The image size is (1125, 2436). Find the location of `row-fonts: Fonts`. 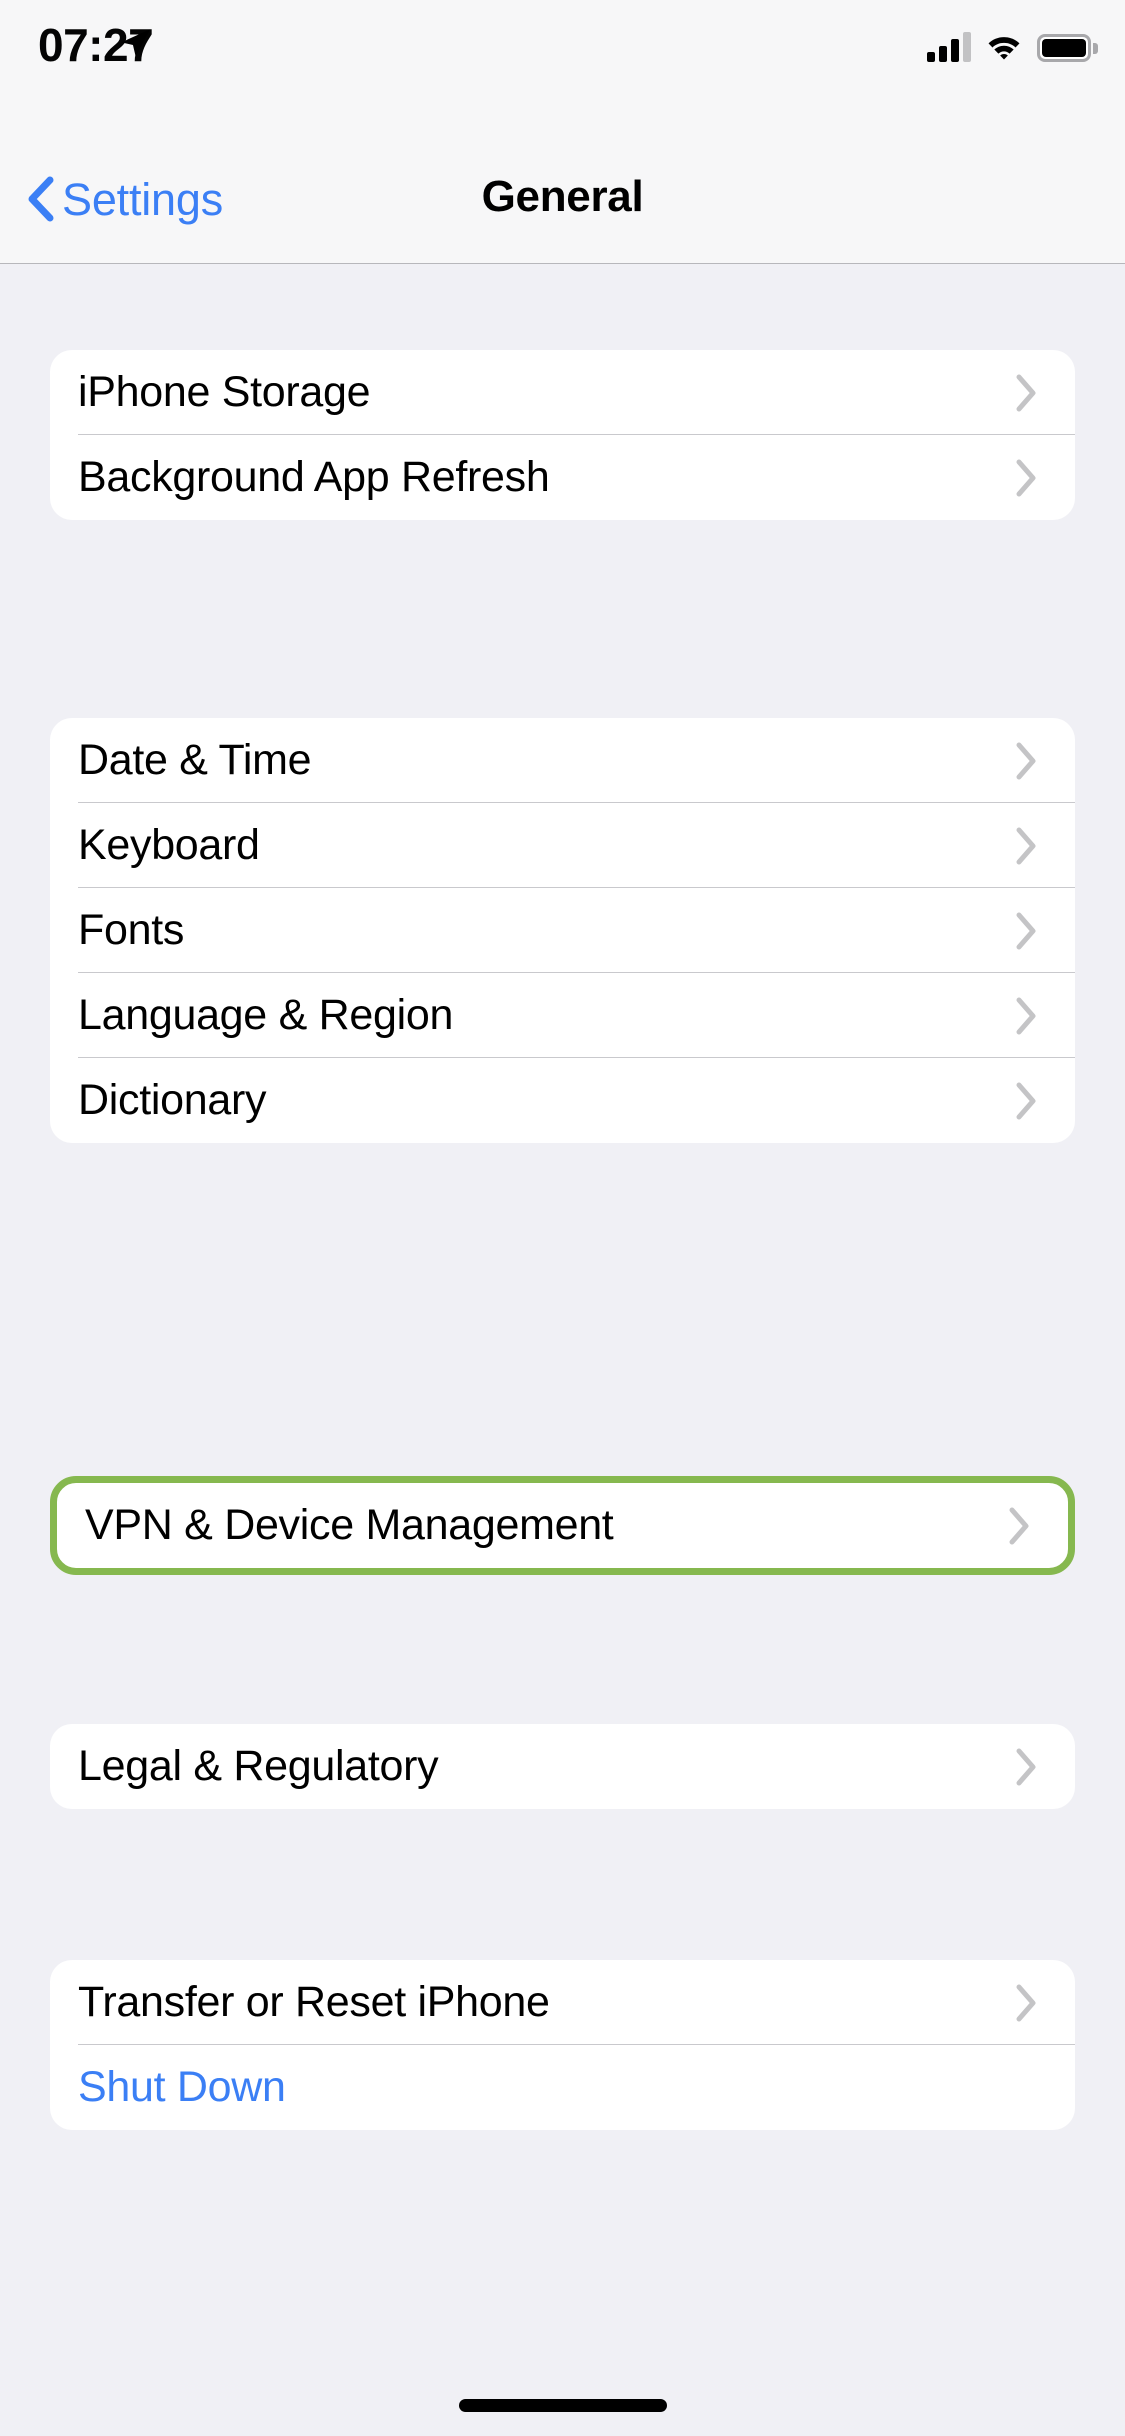

row-fonts: Fonts is located at coordinates (562, 930).